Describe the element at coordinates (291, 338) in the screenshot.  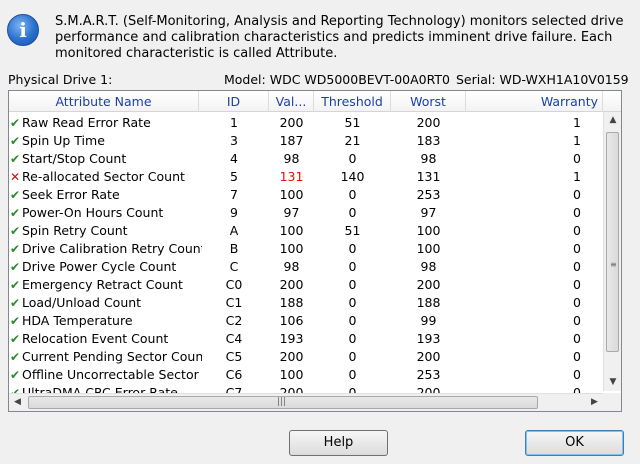
I see `attribute-value: 193` at that location.